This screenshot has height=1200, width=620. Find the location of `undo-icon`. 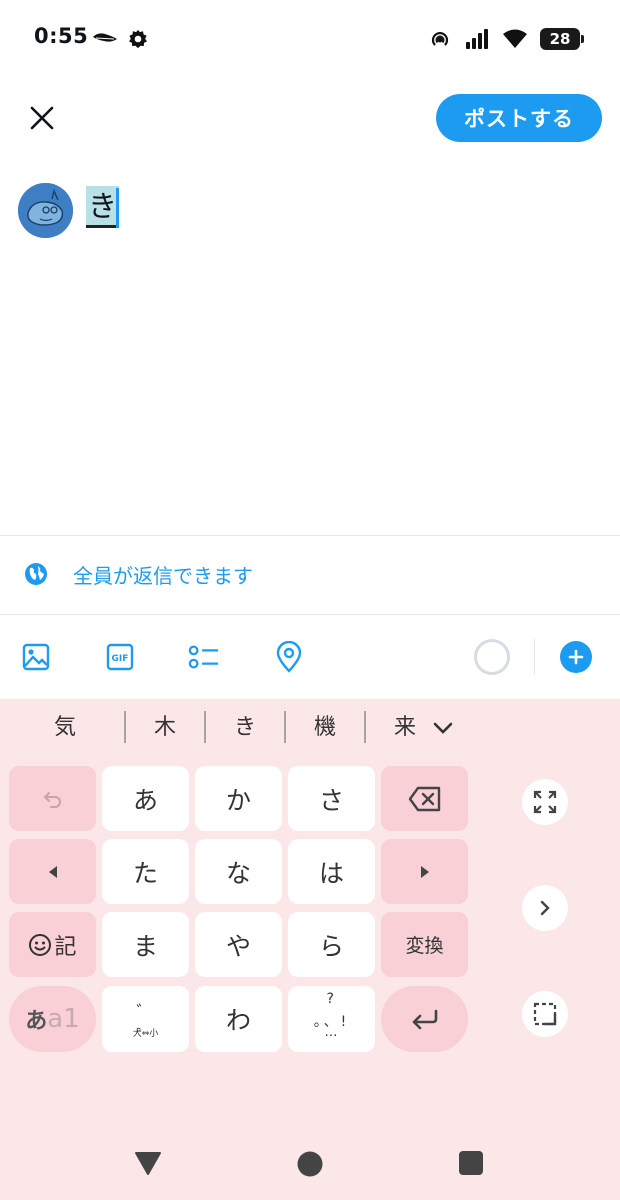

undo-icon is located at coordinates (52, 799).